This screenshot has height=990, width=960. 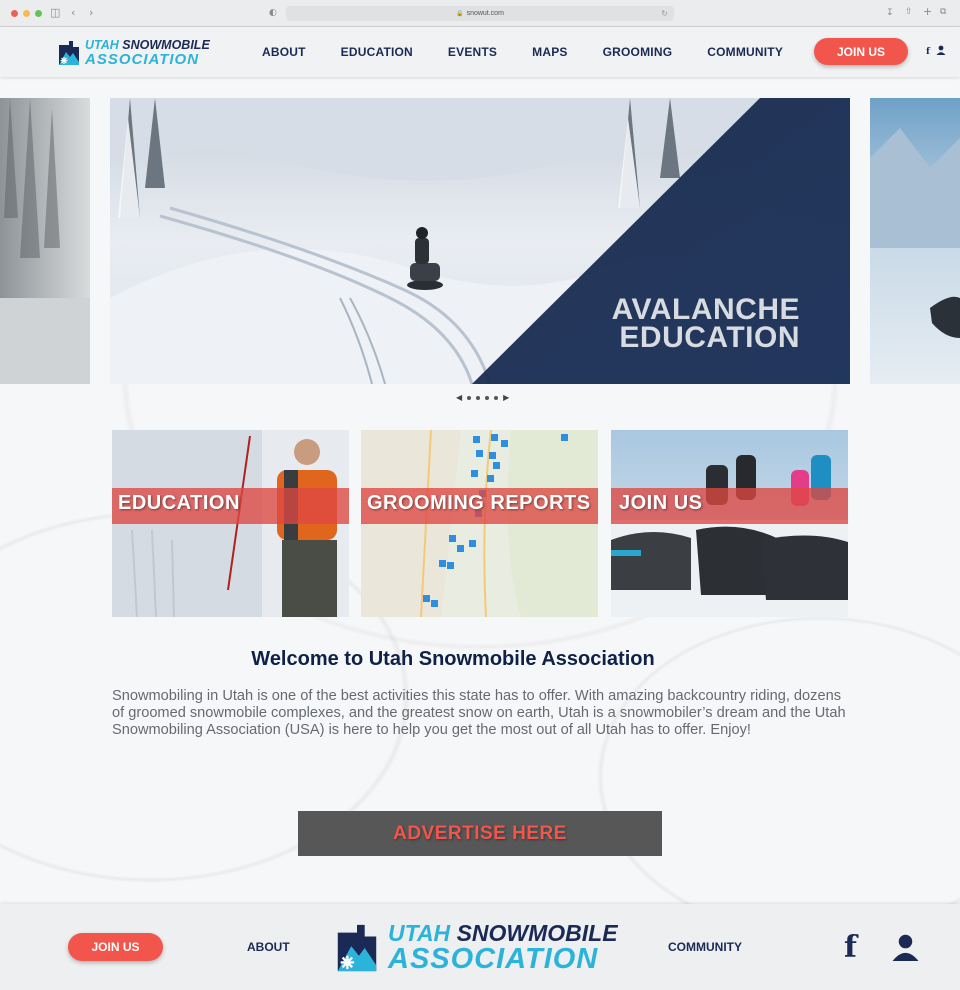 What do you see at coordinates (905, 950) in the screenshot?
I see `footer-user-account-icon` at bounding box center [905, 950].